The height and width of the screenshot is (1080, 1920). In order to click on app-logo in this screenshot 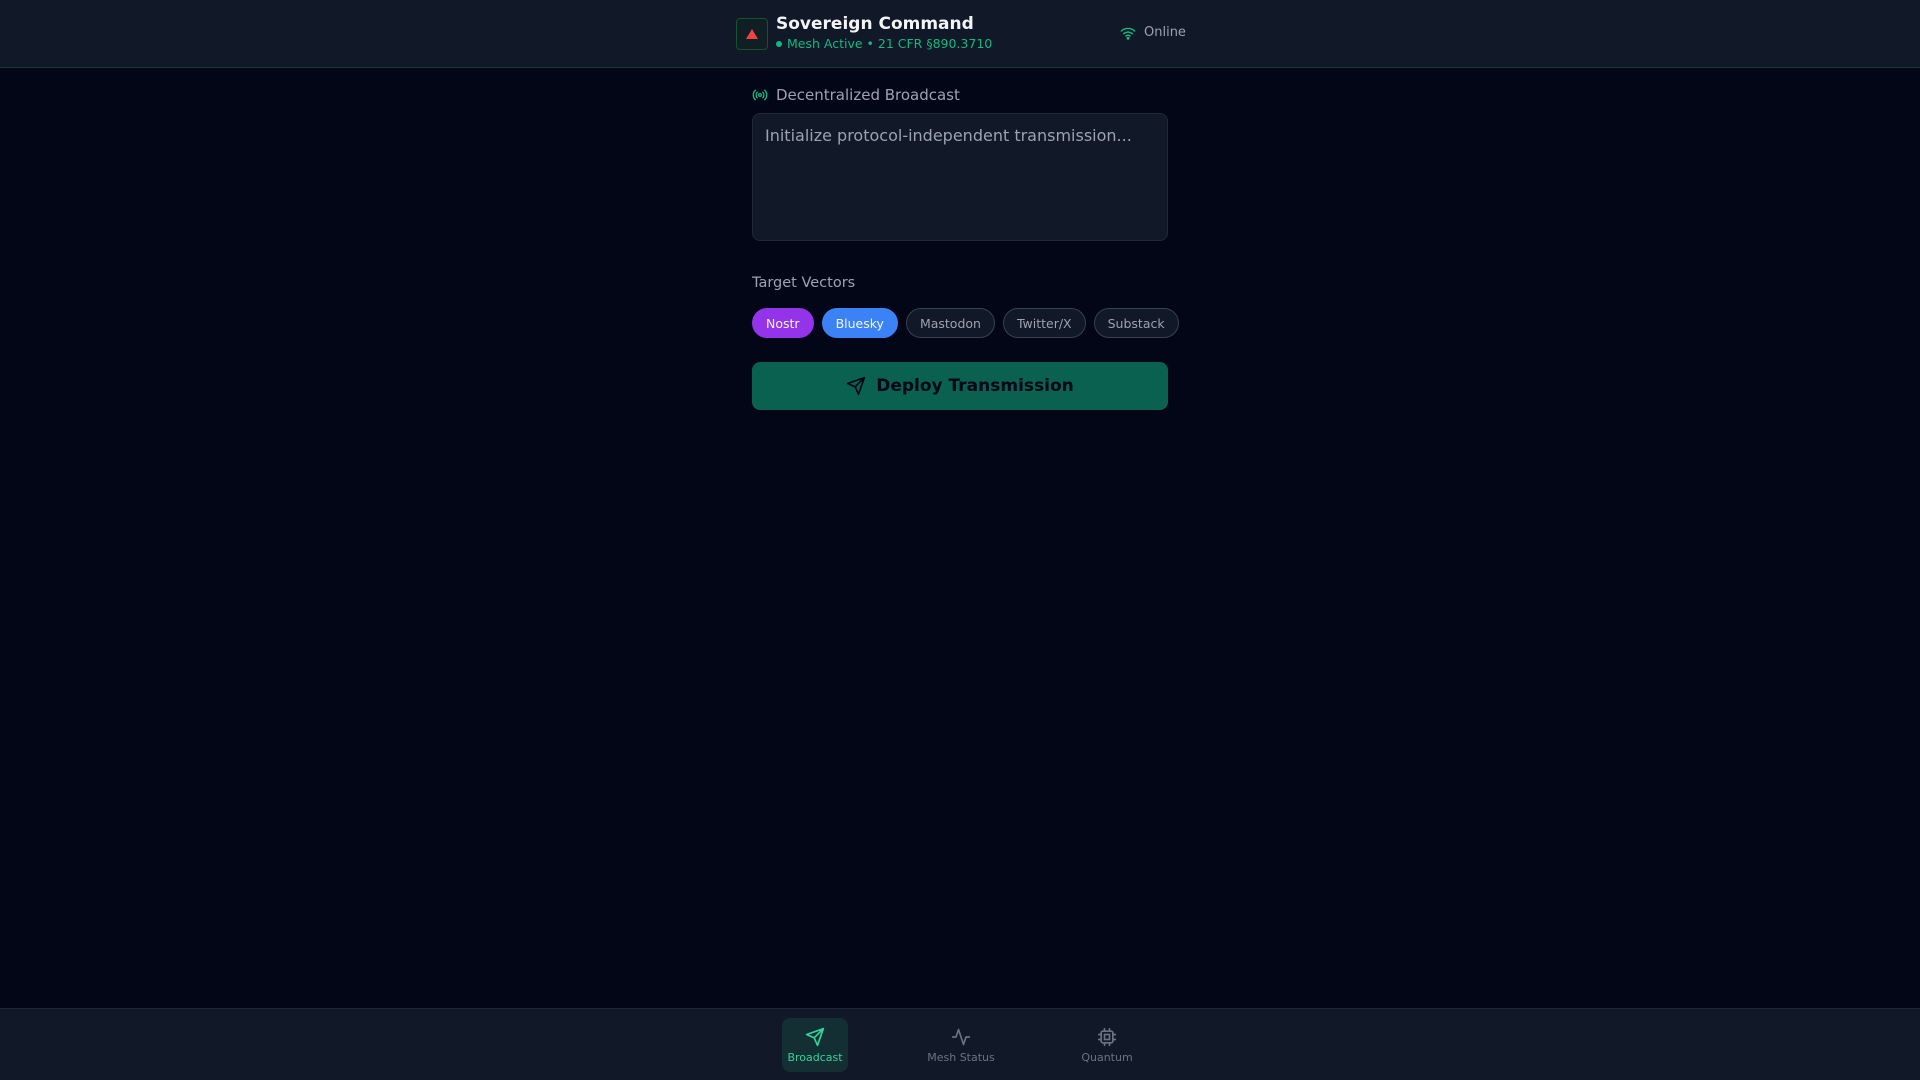, I will do `click(752, 34)`.